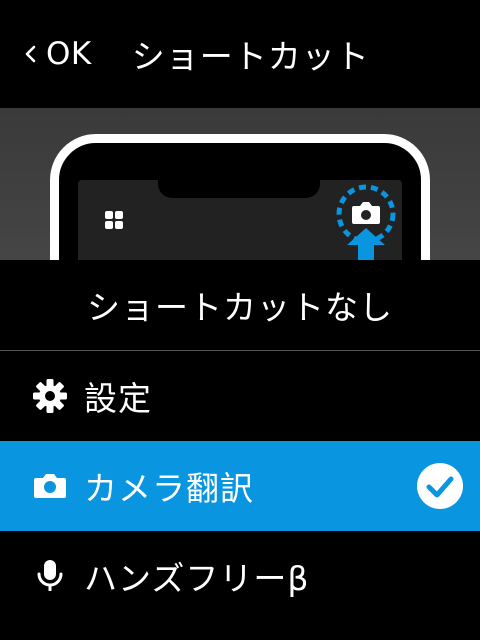  What do you see at coordinates (118, 398) in the screenshot?
I see `option-label: 設定` at bounding box center [118, 398].